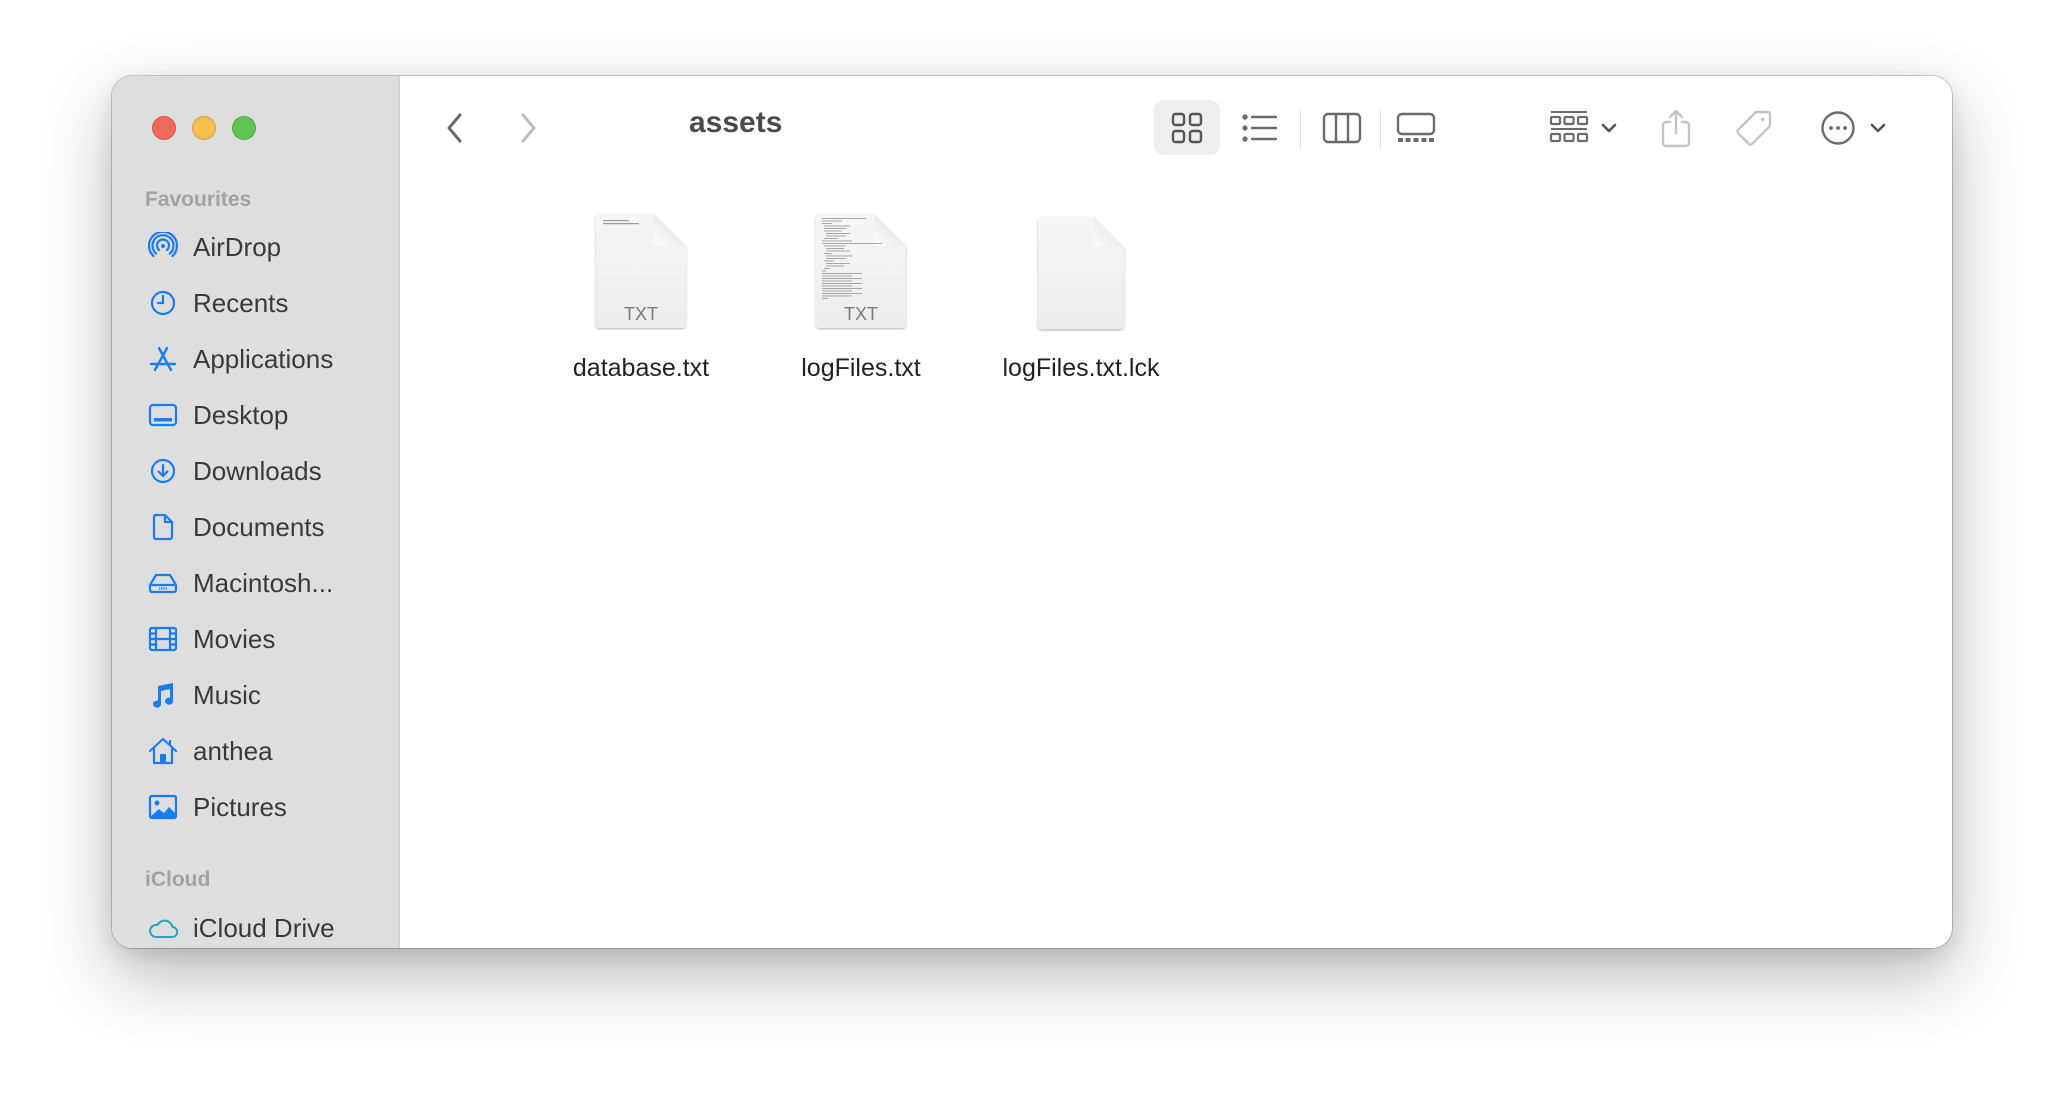  I want to click on sidebar-item-applications: Applications, so click(255, 359).